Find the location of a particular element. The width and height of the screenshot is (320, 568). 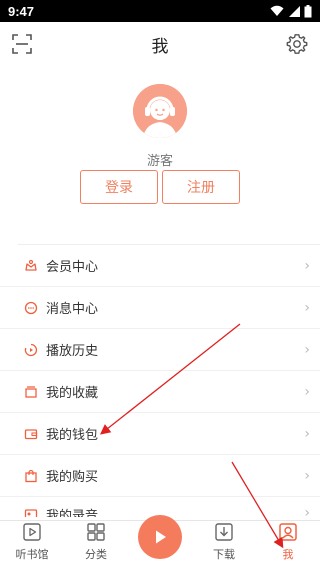

menu-item-play-history: 播放历史 › is located at coordinates (160, 350).